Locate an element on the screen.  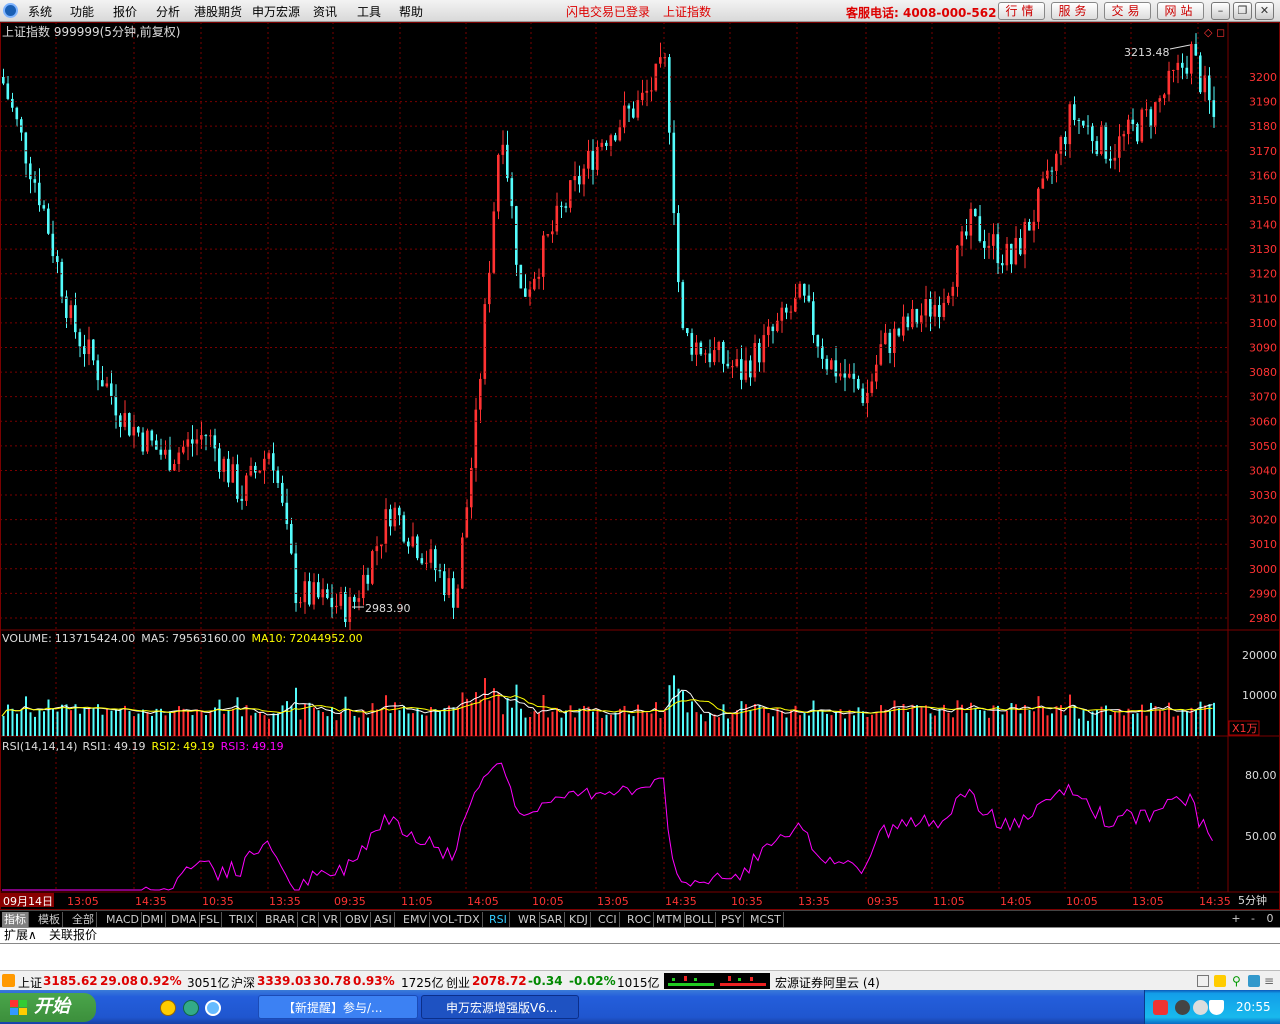
tab-sar: SAR is located at coordinates (552, 919).